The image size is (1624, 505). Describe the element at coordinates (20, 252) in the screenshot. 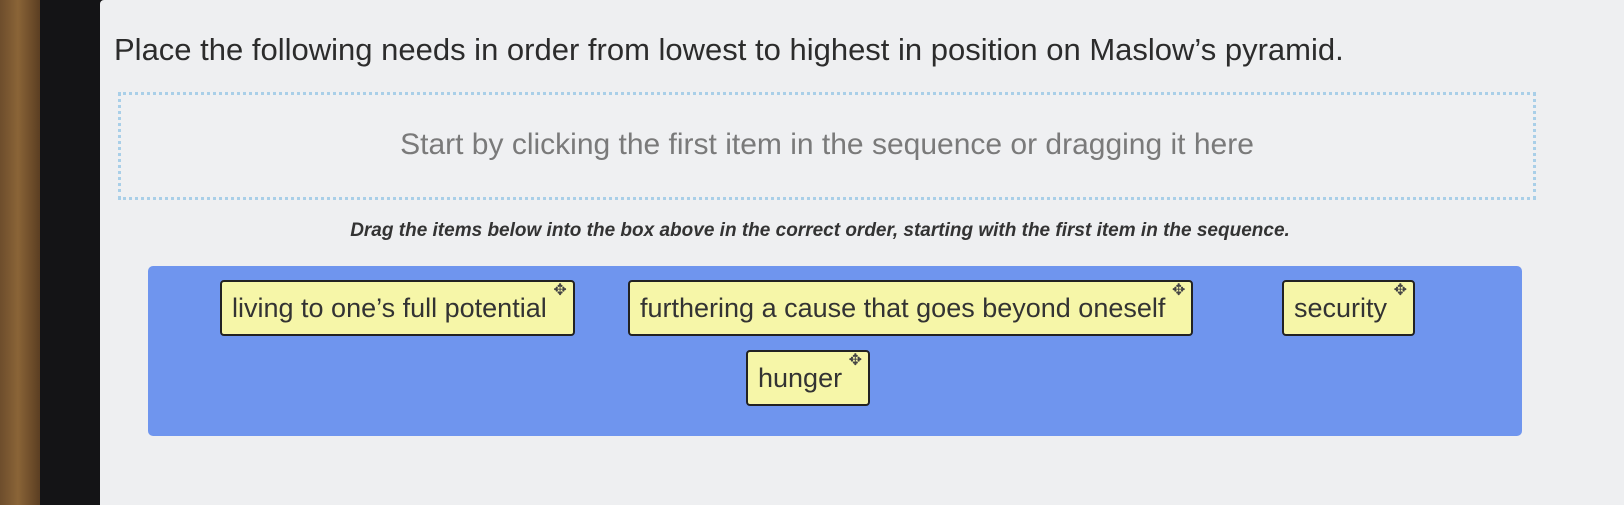

I see `desk-edge` at that location.